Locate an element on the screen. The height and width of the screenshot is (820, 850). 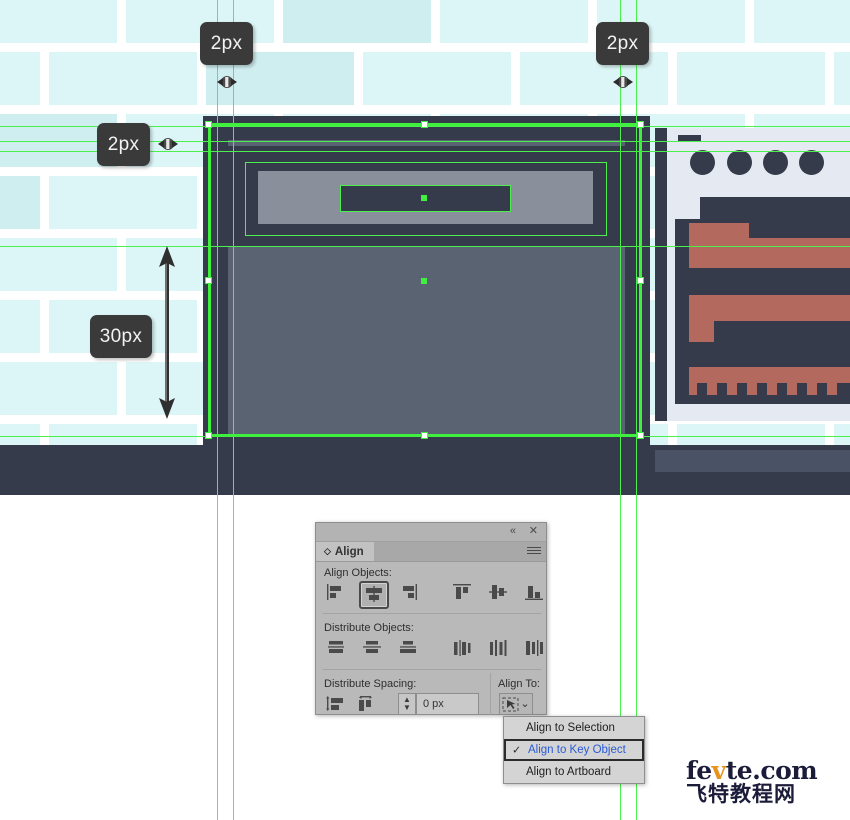
stepper-down-icon: ▼ is located at coordinates (407, 708).